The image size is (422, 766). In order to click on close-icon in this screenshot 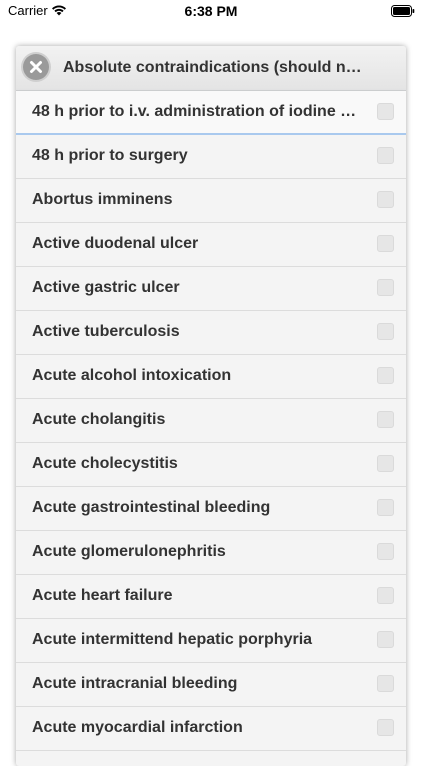, I will do `click(36, 67)`.